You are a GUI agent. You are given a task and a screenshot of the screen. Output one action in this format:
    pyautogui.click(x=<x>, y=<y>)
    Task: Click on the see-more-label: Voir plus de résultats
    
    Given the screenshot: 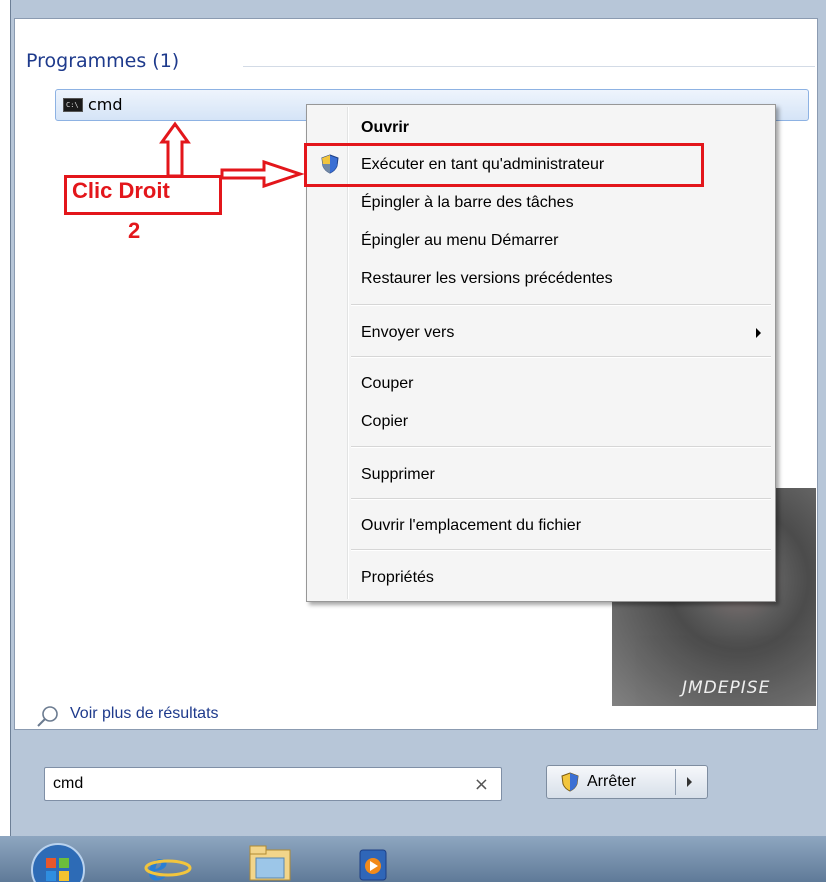 What is the action you would take?
    pyautogui.click(x=144, y=713)
    